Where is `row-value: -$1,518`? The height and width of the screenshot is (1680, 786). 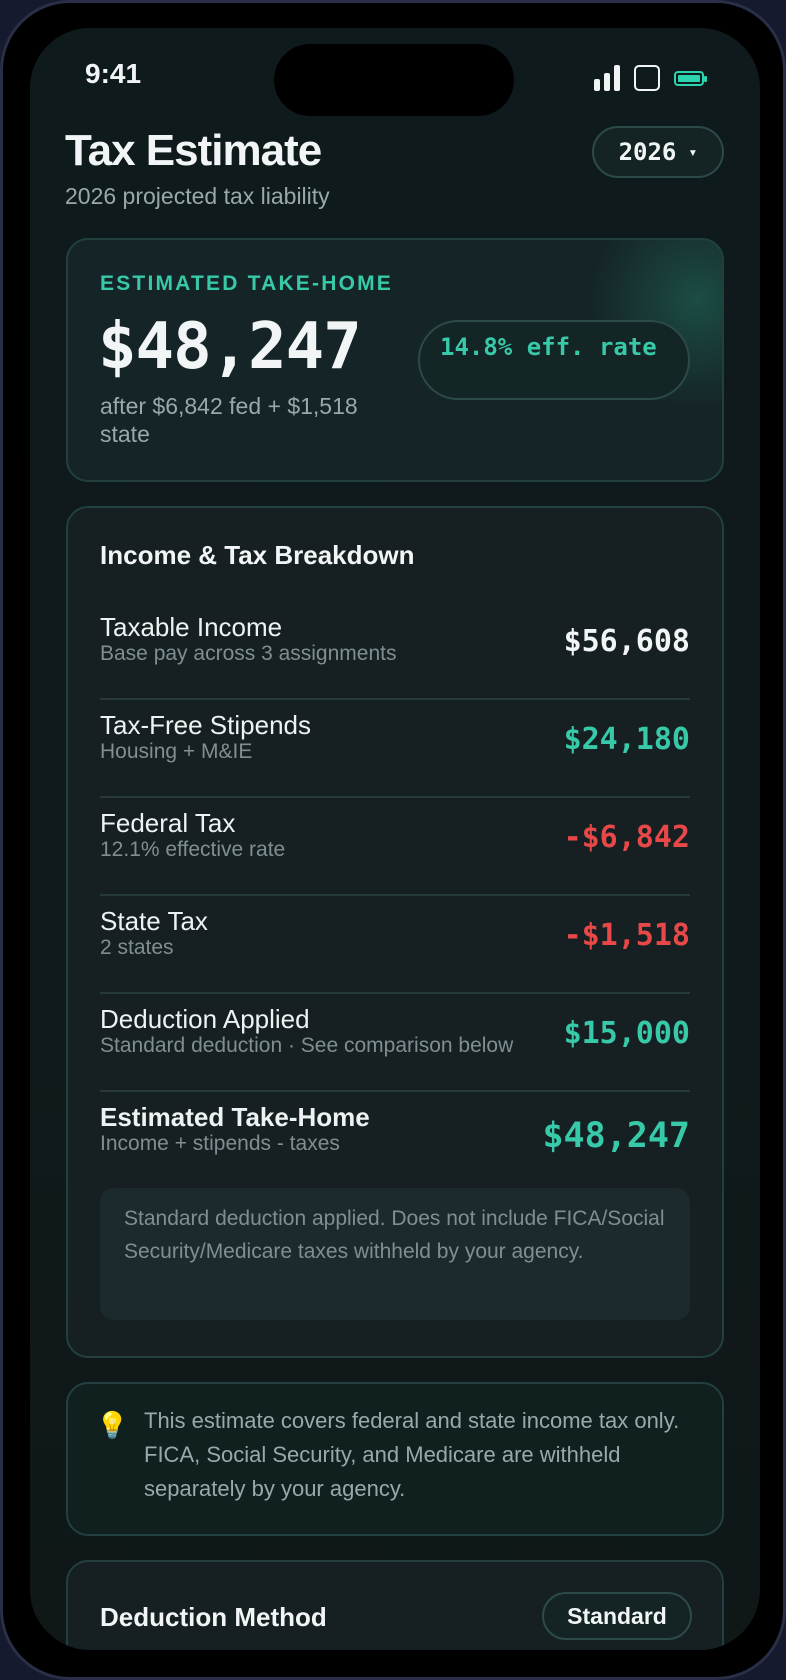
row-value: -$1,518 is located at coordinates (626, 935).